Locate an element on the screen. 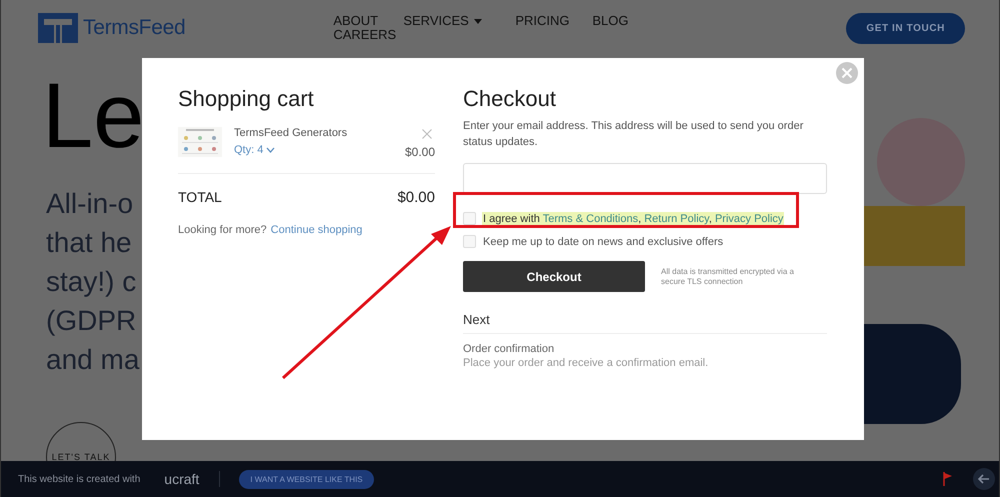 Image resolution: width=1000 pixels, height=497 pixels. nav-link: BLOG is located at coordinates (610, 21).